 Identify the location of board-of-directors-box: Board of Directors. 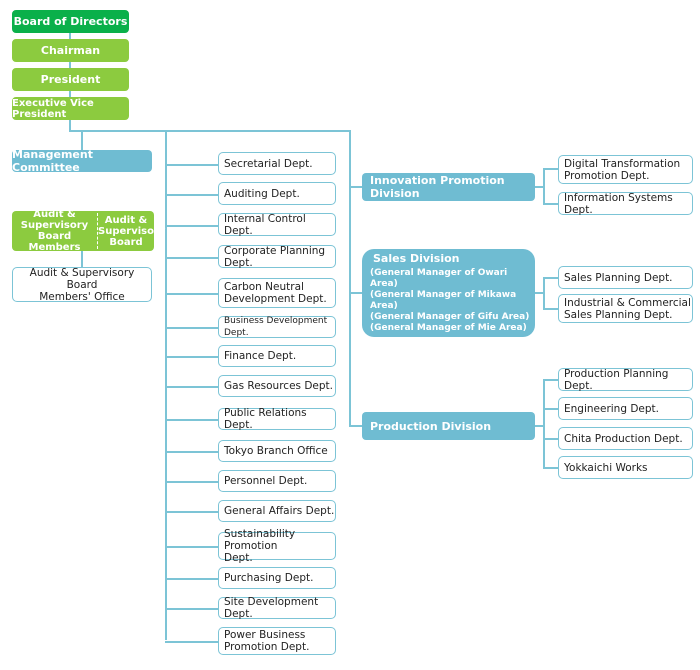
(70, 21).